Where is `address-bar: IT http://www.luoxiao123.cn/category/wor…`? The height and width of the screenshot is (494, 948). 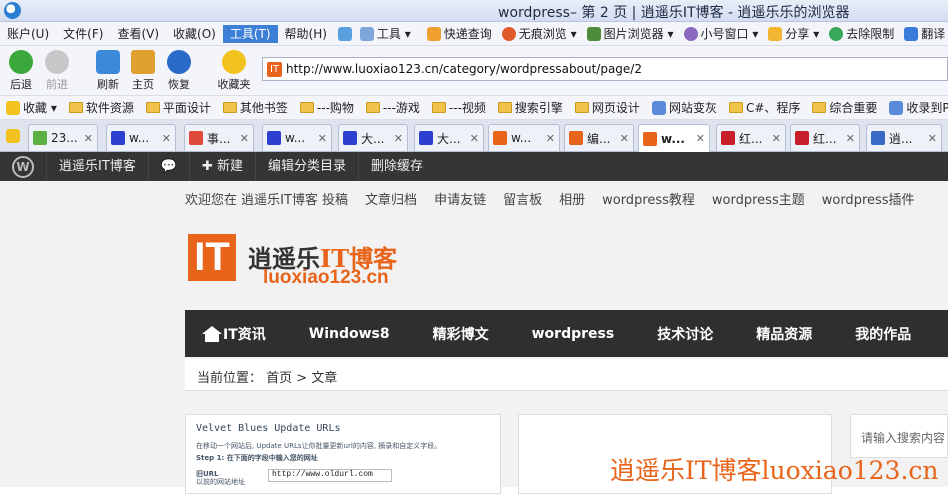 address-bar: IT http://www.luoxiao123.cn/category/wor… is located at coordinates (605, 69).